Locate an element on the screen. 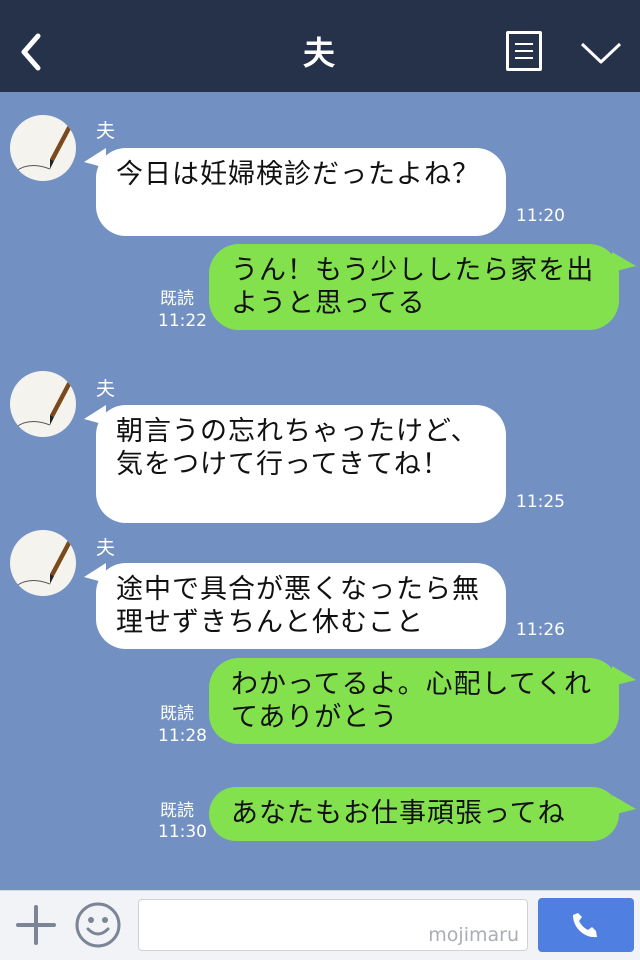 The image size is (640, 960). call-button is located at coordinates (586, 925).